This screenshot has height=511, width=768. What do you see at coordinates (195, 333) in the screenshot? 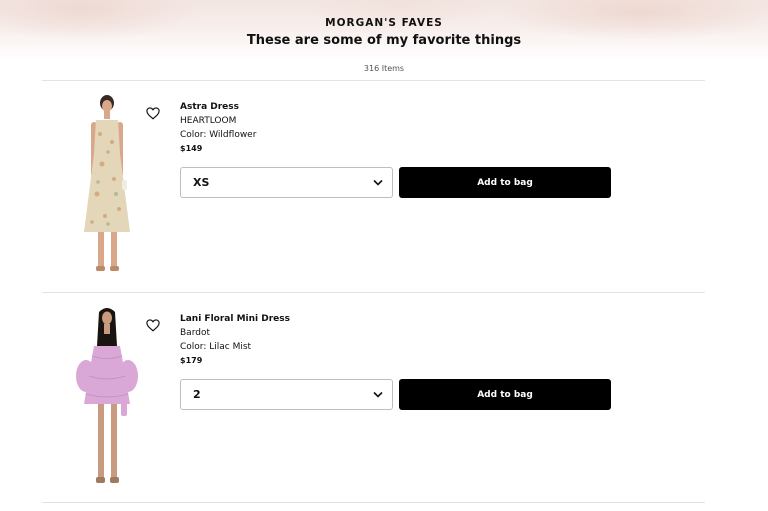
I see `product-brand: Bardot` at bounding box center [195, 333].